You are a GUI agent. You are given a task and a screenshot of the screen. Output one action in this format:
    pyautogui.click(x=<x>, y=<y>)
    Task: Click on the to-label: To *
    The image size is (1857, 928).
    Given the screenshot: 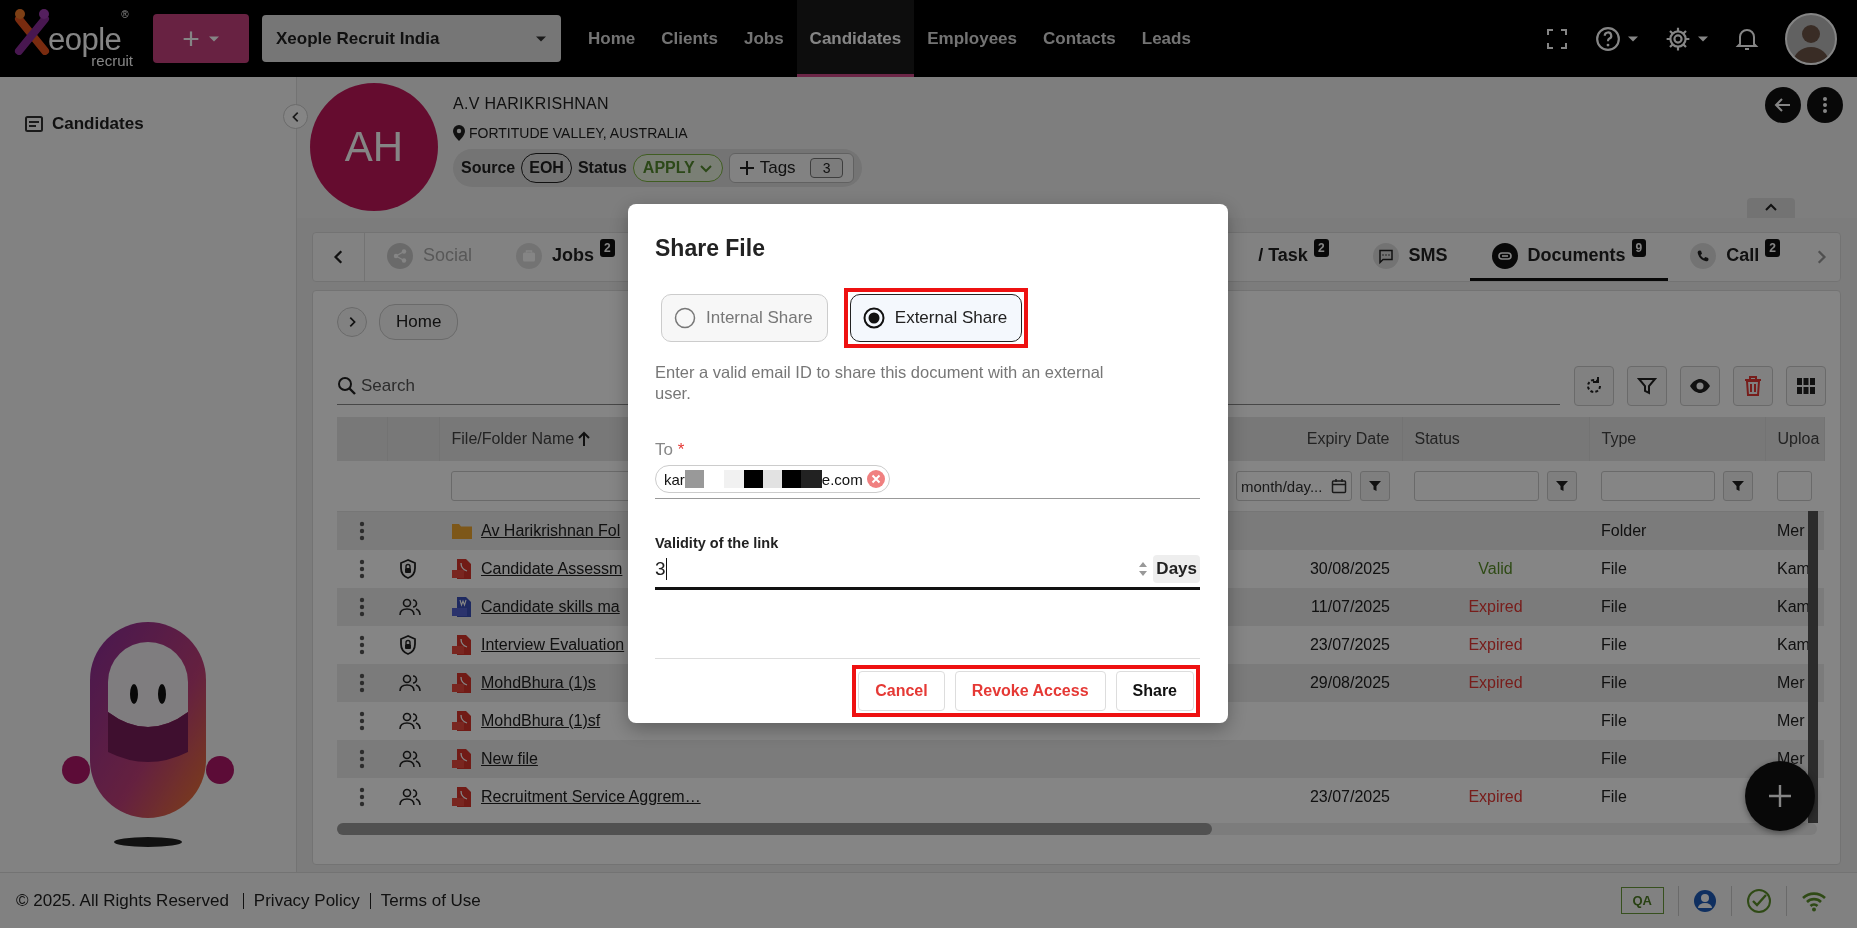 What is the action you would take?
    pyautogui.click(x=670, y=450)
    